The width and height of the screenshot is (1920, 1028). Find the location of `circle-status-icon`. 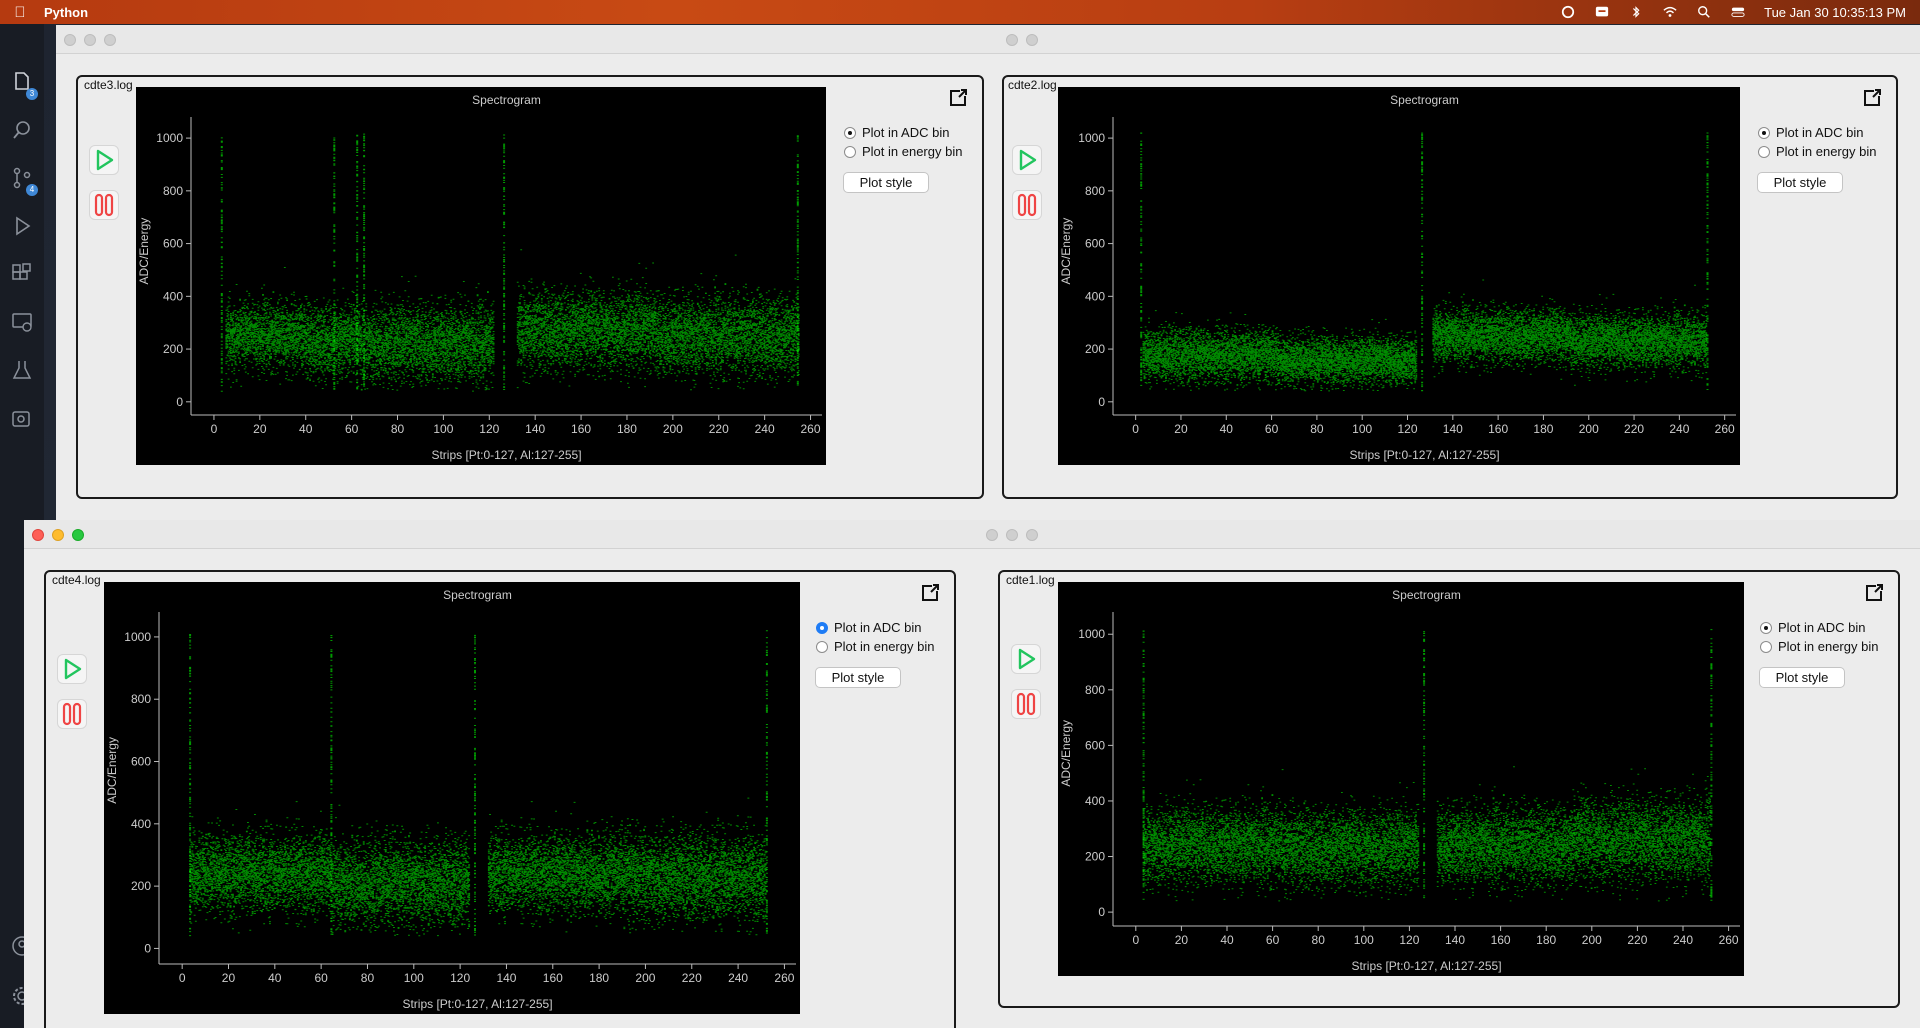

circle-status-icon is located at coordinates (1568, 12).